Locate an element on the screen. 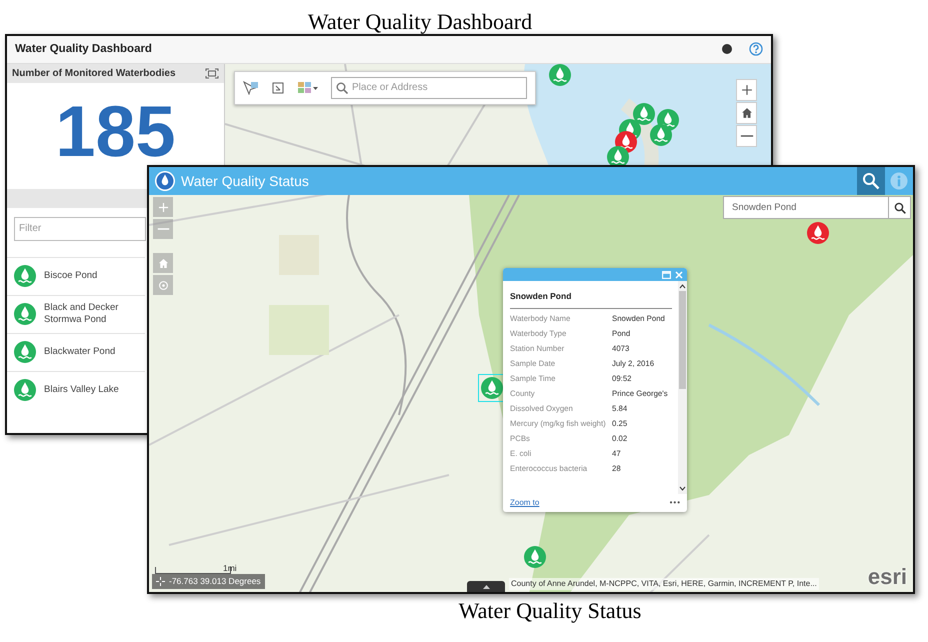  scrollbar is located at coordinates (682, 387).